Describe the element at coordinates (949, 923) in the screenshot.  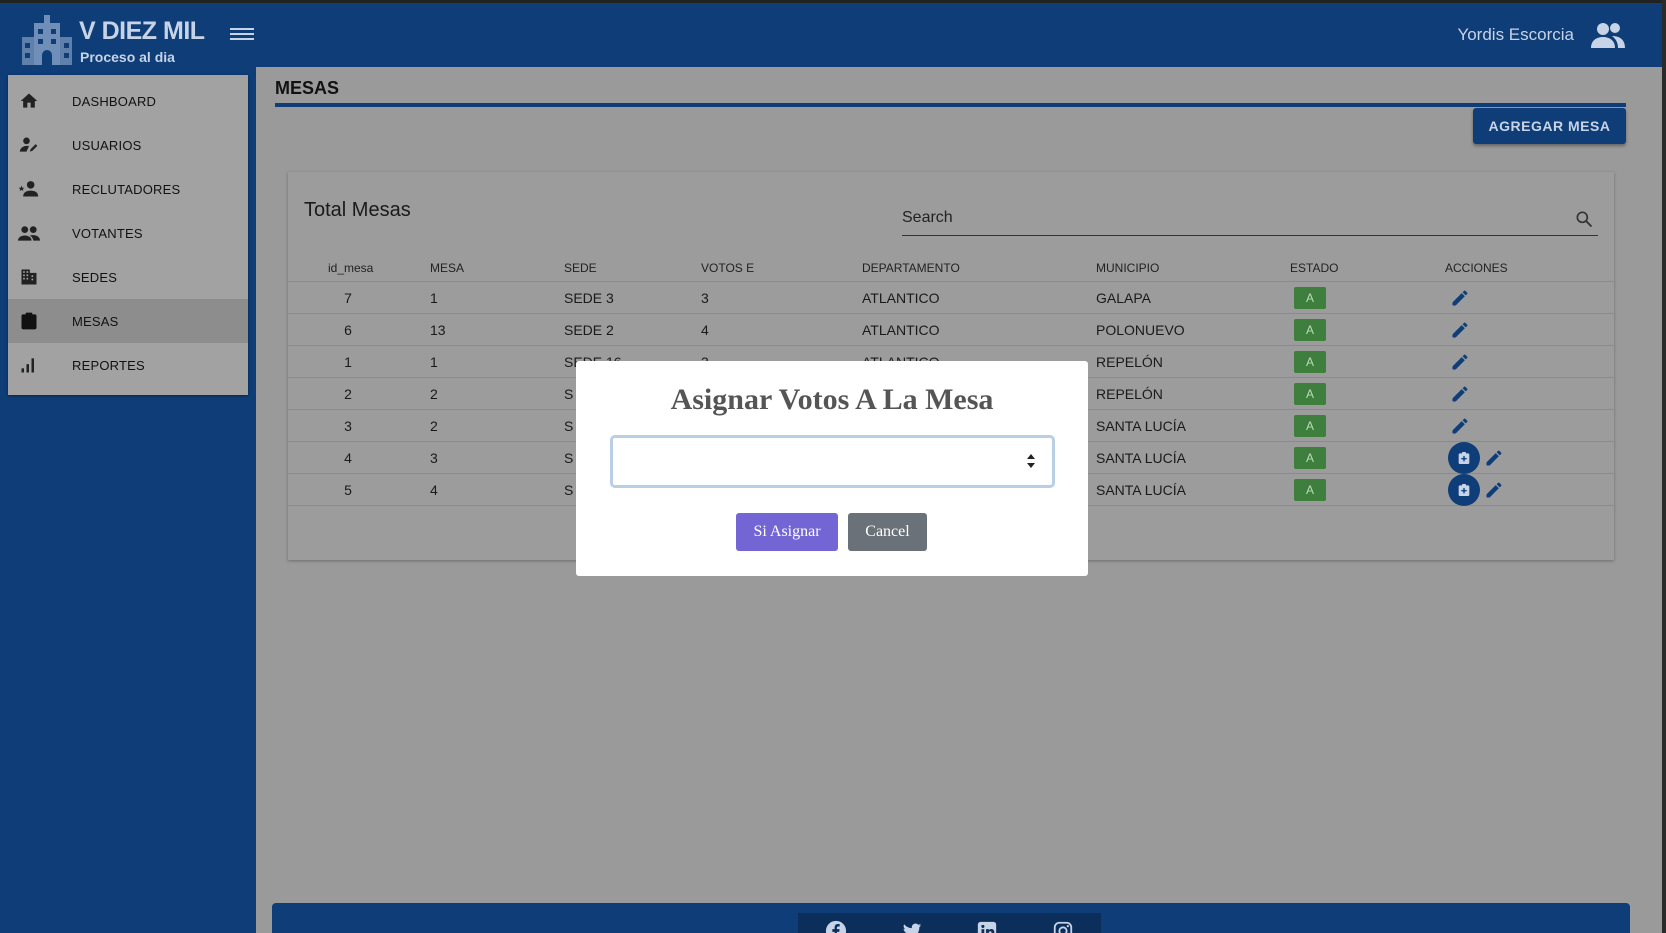
I see `social-links` at that location.